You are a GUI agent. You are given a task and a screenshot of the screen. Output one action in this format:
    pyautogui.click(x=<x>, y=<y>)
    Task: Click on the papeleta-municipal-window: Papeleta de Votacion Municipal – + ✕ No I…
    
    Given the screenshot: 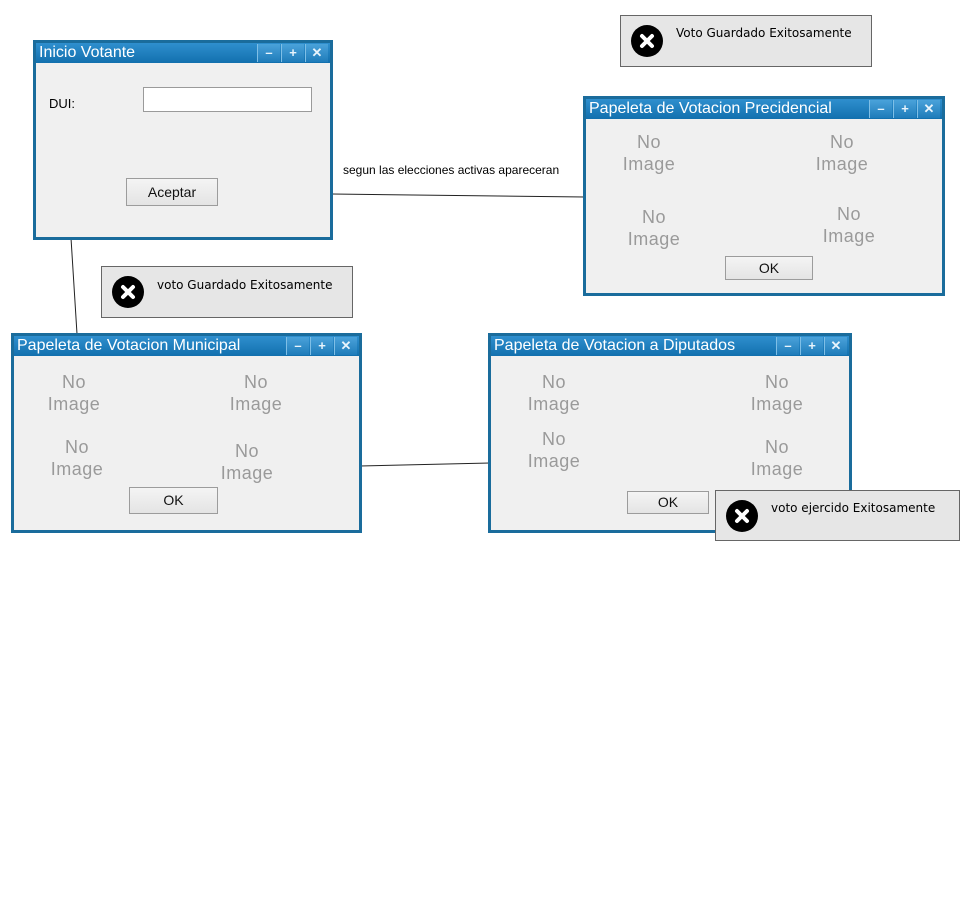 What is the action you would take?
    pyautogui.click(x=186, y=433)
    